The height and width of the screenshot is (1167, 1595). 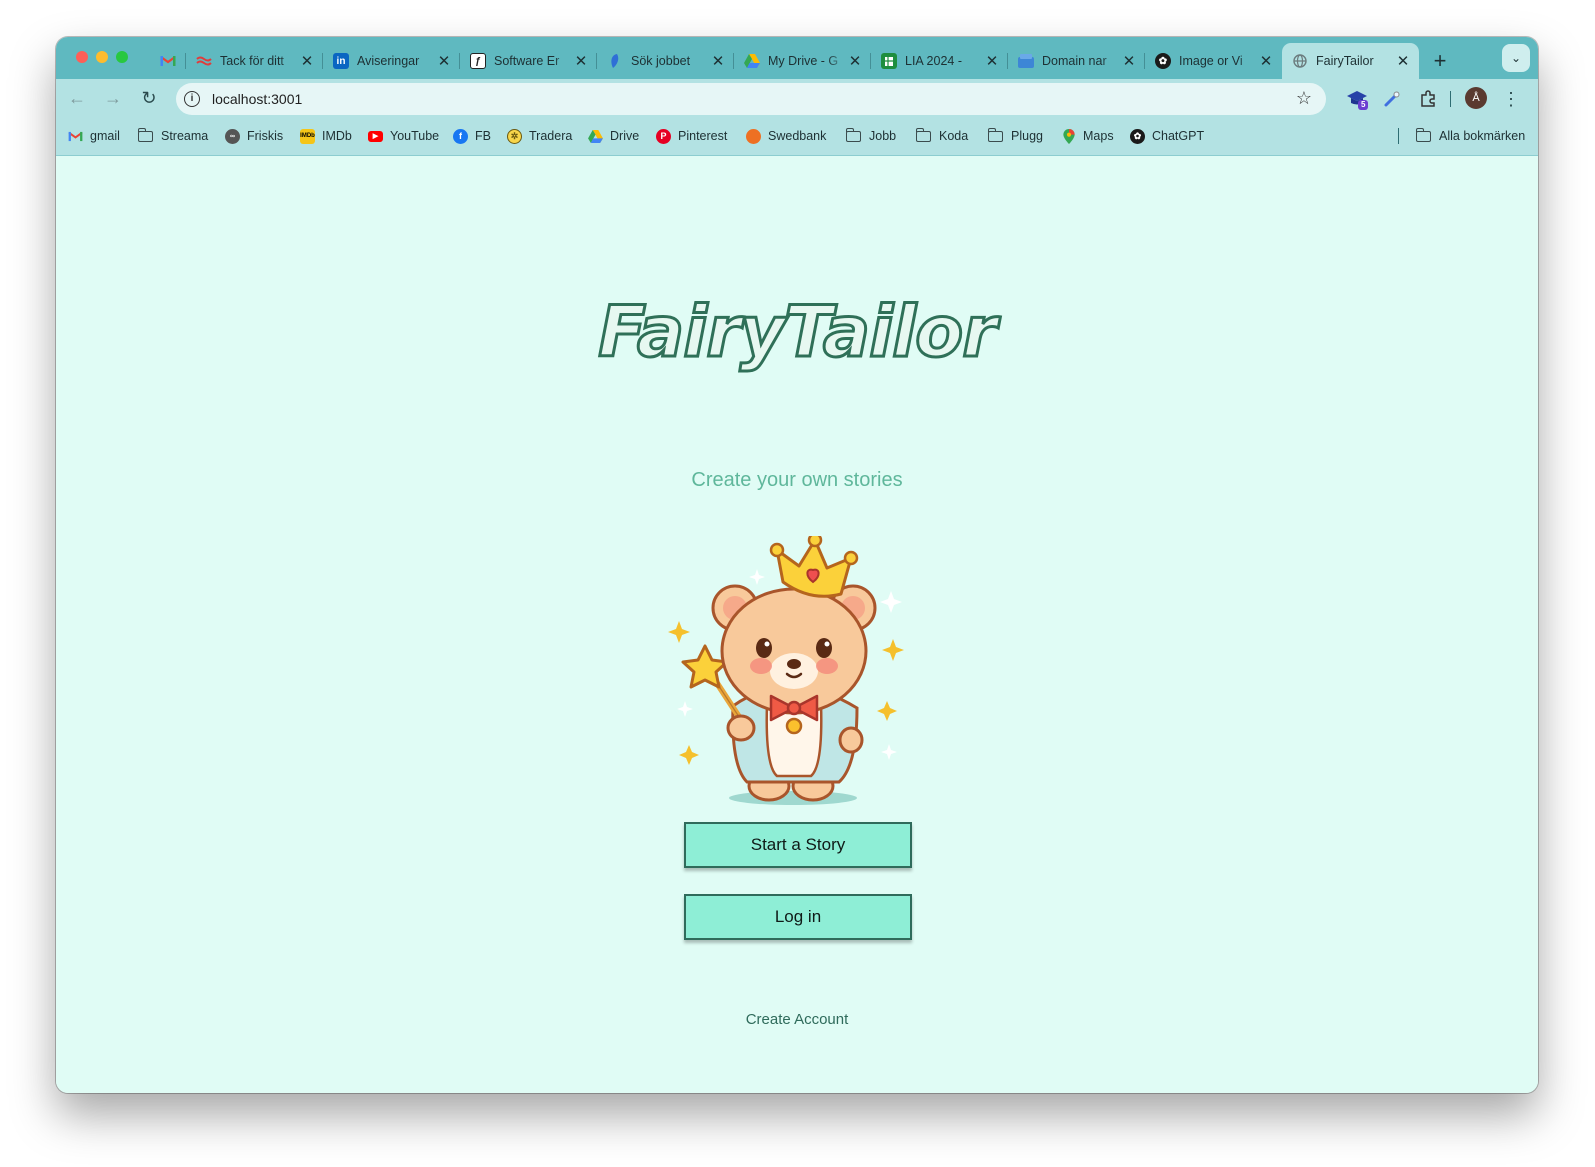 I want to click on bookmark-plugg: Plugg, so click(x=1015, y=136).